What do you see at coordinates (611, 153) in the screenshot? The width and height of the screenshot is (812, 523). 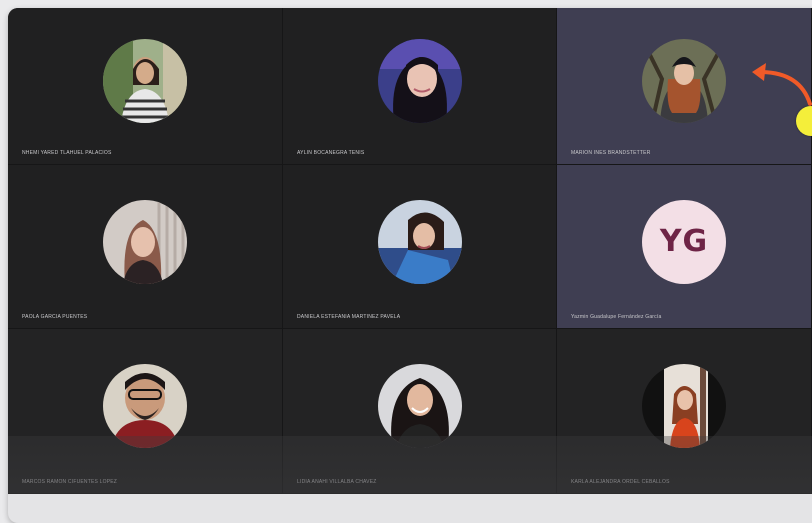 I see `participant-name: MARION INES BRANDSTETTER` at bounding box center [611, 153].